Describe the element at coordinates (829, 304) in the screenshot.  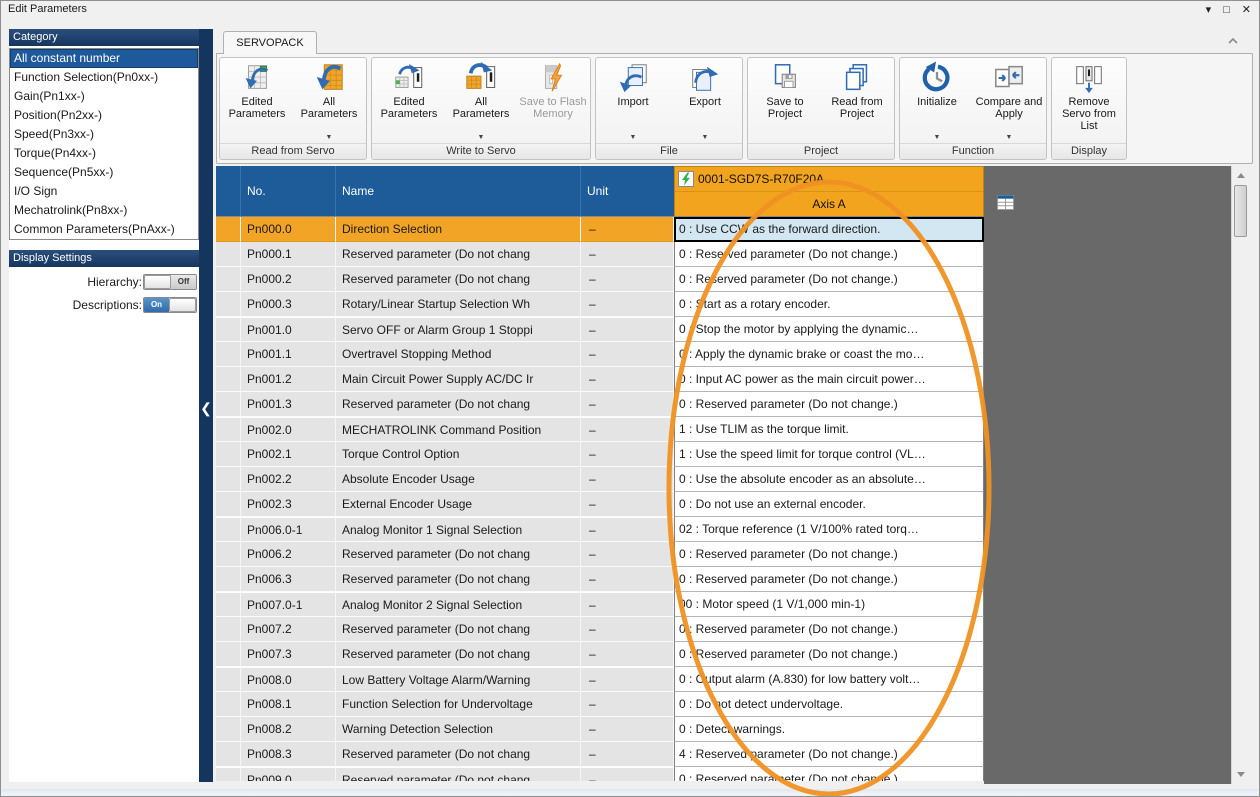
I see `value-cell: 0 : Start as a rotary encoder.` at that location.